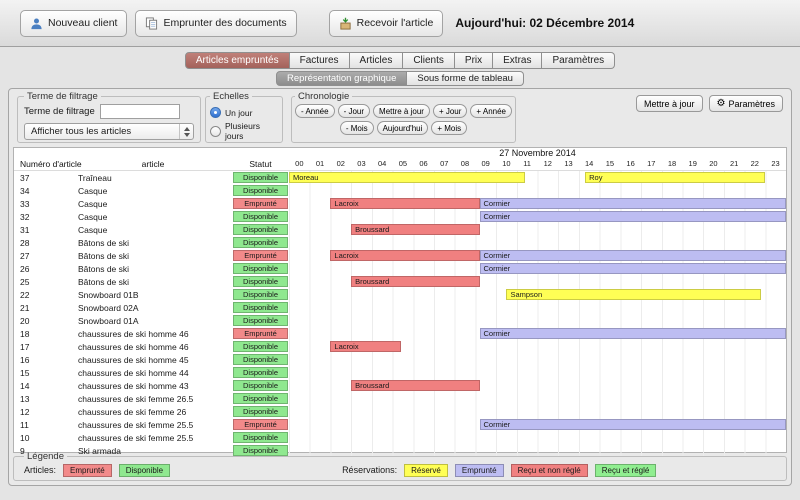 The height and width of the screenshot is (500, 800). What do you see at coordinates (465, 78) in the screenshot?
I see `subtab-sous-forme-de-tableau: Sous forme de tableau` at bounding box center [465, 78].